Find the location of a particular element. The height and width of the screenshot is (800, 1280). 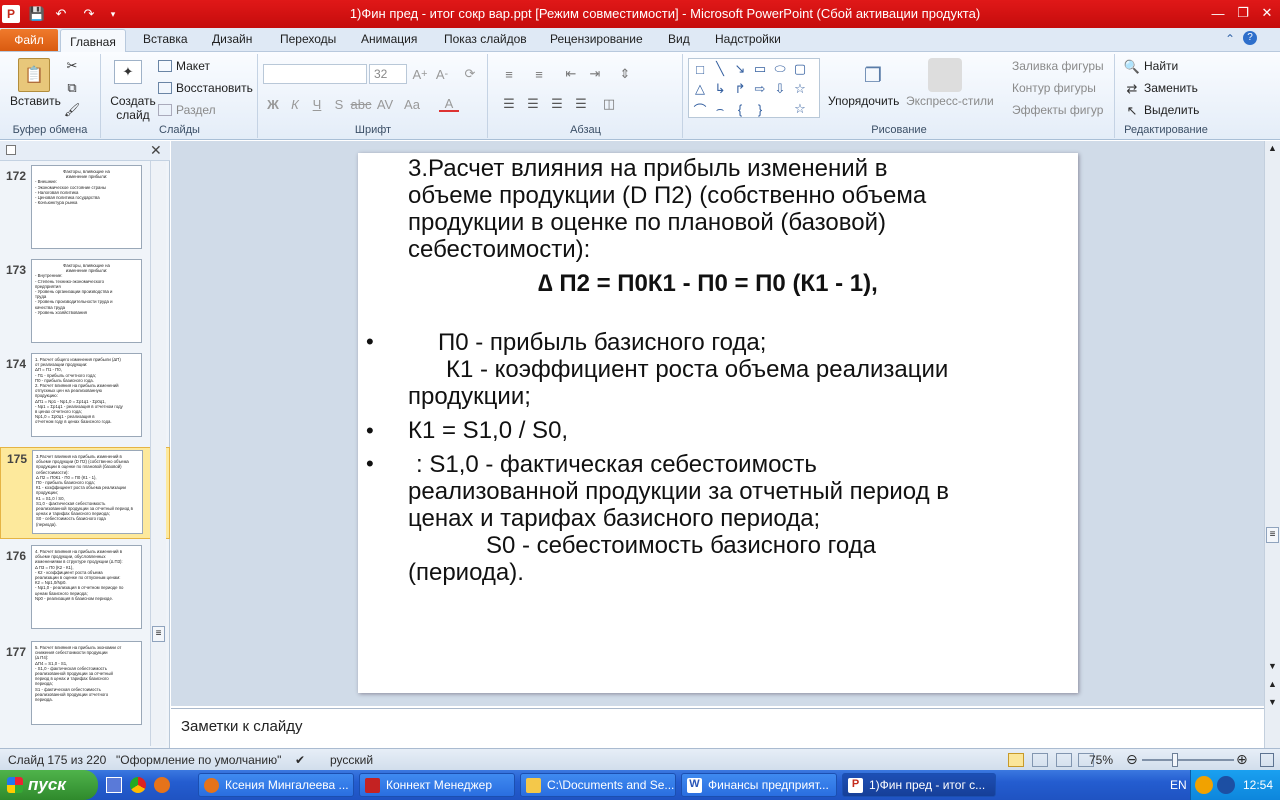

bullet1-line-3: продукции; is located at coordinates (469, 396).